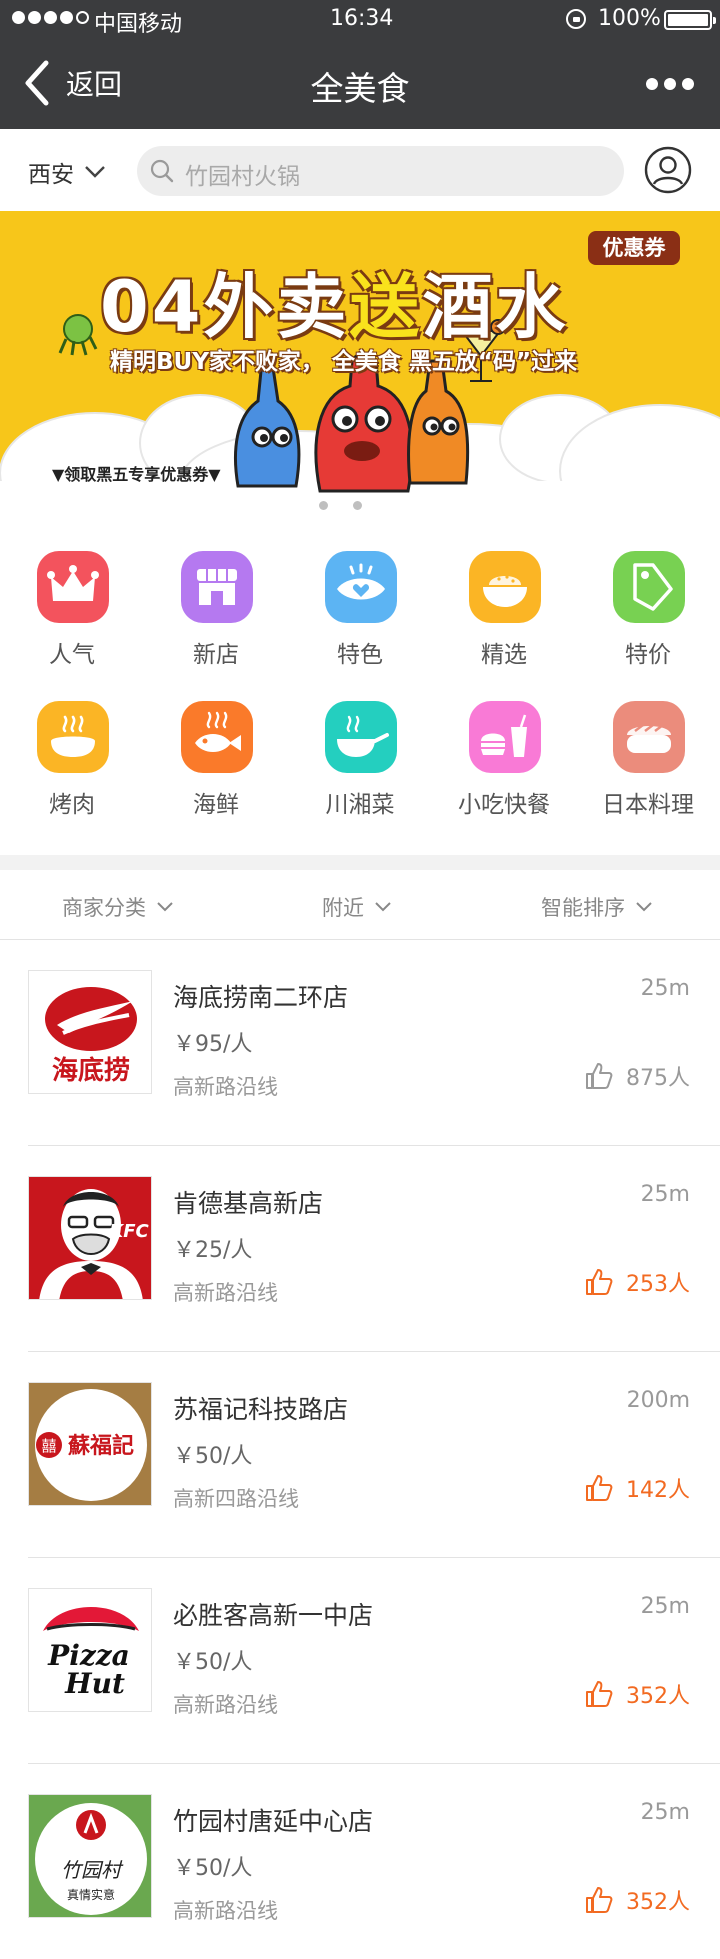 The image size is (720, 1959). Describe the element at coordinates (90, 1032) in the screenshot. I see `haidilao-logo: 海底捞` at that location.